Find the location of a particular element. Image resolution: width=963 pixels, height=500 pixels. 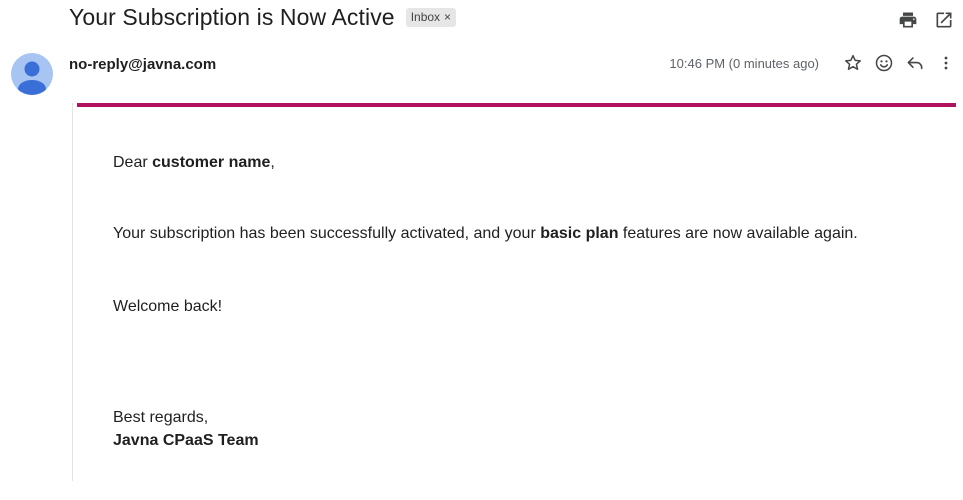

person-avatar-icon is located at coordinates (32, 78).